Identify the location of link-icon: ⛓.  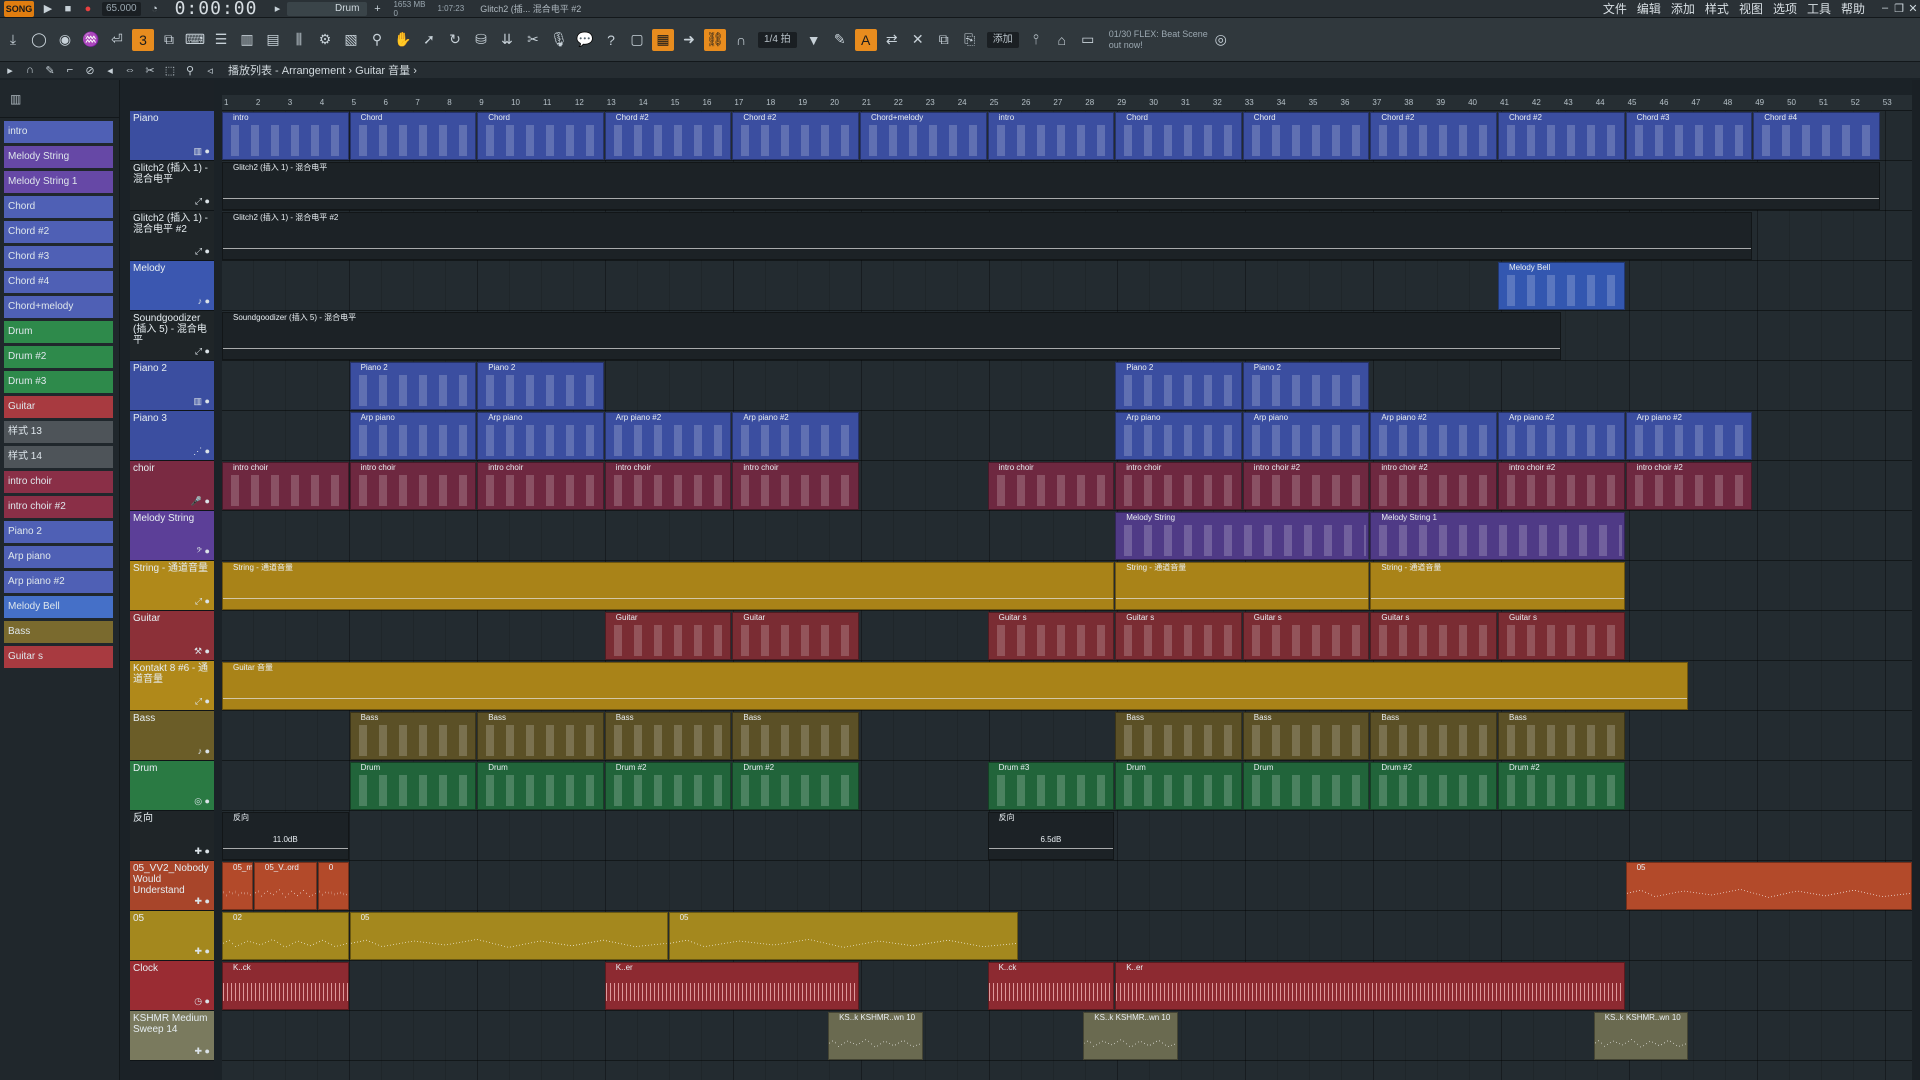
(715, 39).